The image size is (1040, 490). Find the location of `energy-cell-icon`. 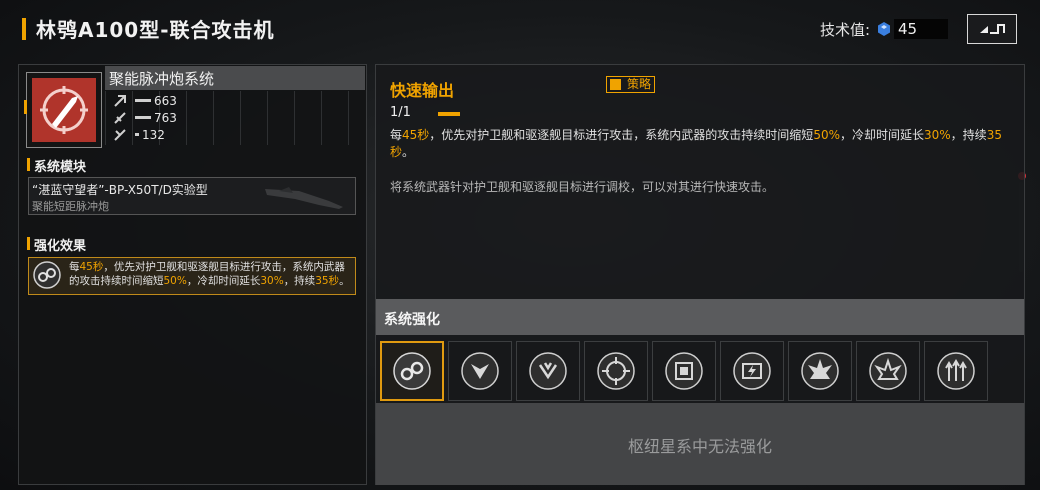

energy-cell-icon is located at coordinates (752, 371).